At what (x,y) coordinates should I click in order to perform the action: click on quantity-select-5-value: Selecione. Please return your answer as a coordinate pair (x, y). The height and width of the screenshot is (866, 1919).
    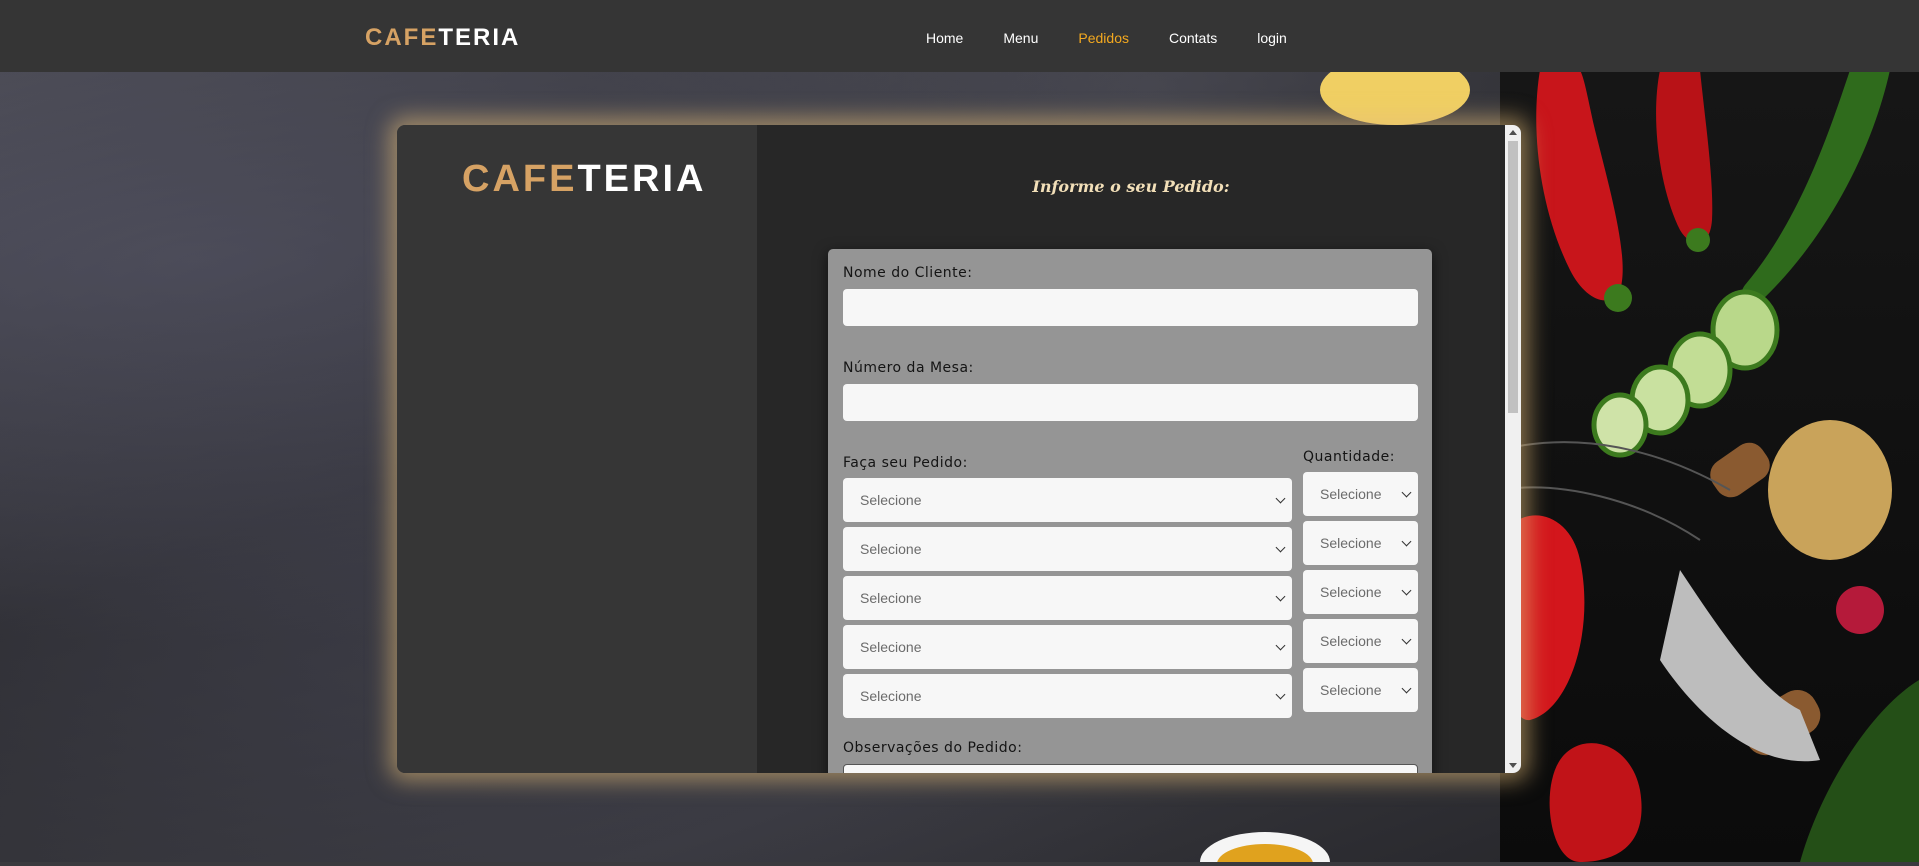
    Looking at the image, I should click on (1351, 690).